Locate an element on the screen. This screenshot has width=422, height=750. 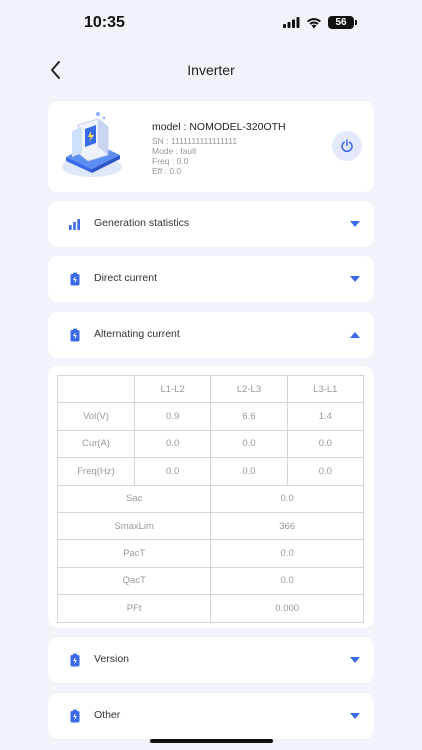
table-row: Freq(Hz) 0.0 0.0 0.0 is located at coordinates (211, 471).